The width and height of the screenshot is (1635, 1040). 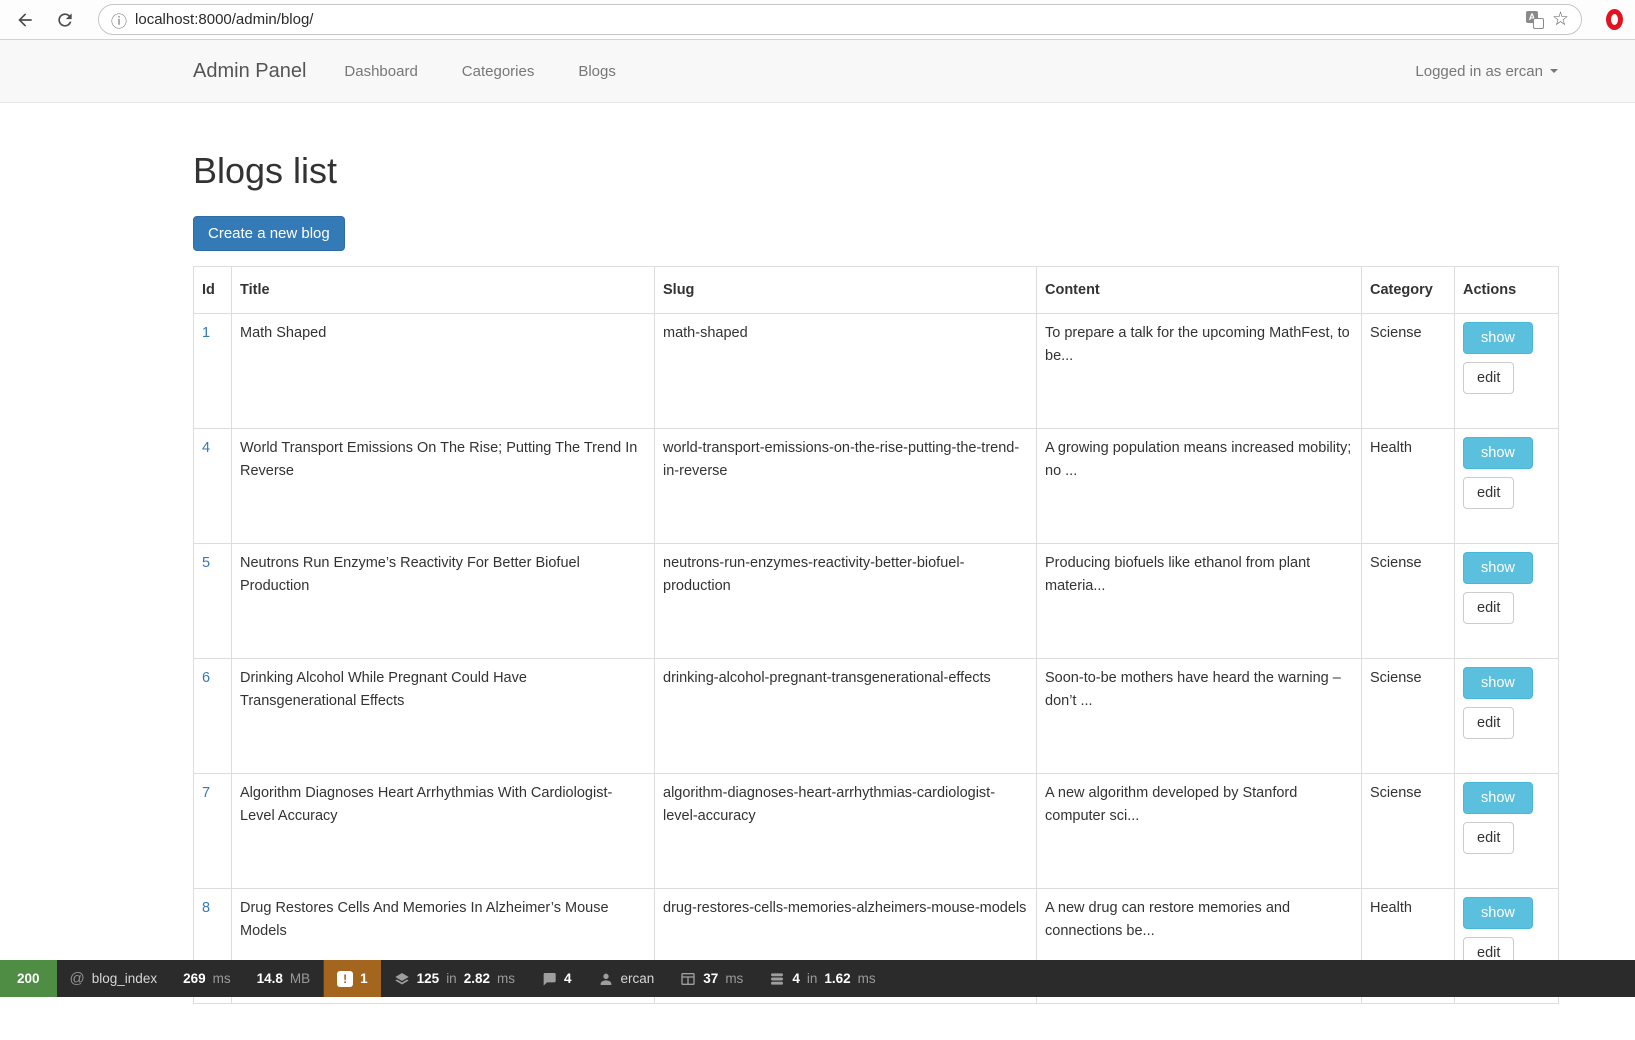 What do you see at coordinates (454, 978) in the screenshot?
I see `queries-segment: 125 in 2.82 ms` at bounding box center [454, 978].